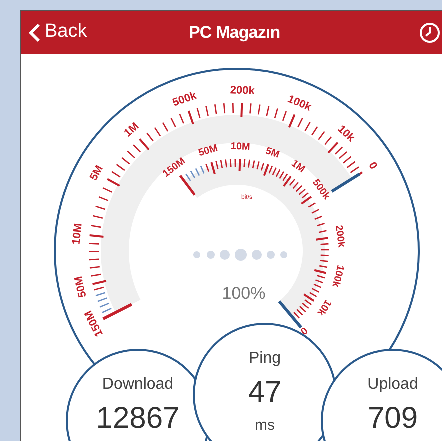 This screenshot has width=442, height=441. What do you see at coordinates (184, 100) in the screenshot?
I see `scale-label: 500k` at bounding box center [184, 100].